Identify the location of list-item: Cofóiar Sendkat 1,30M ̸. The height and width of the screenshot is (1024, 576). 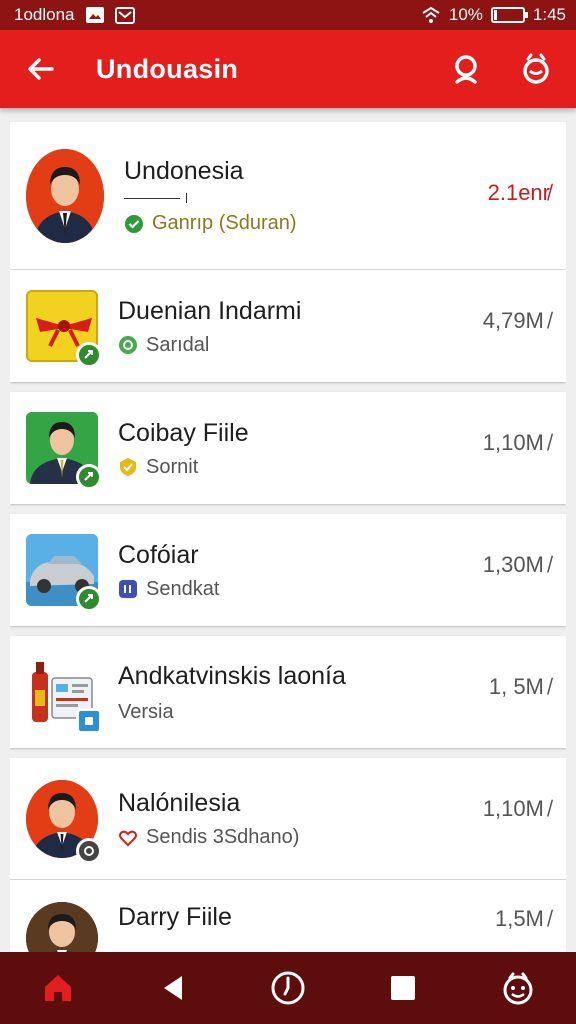
(288, 570).